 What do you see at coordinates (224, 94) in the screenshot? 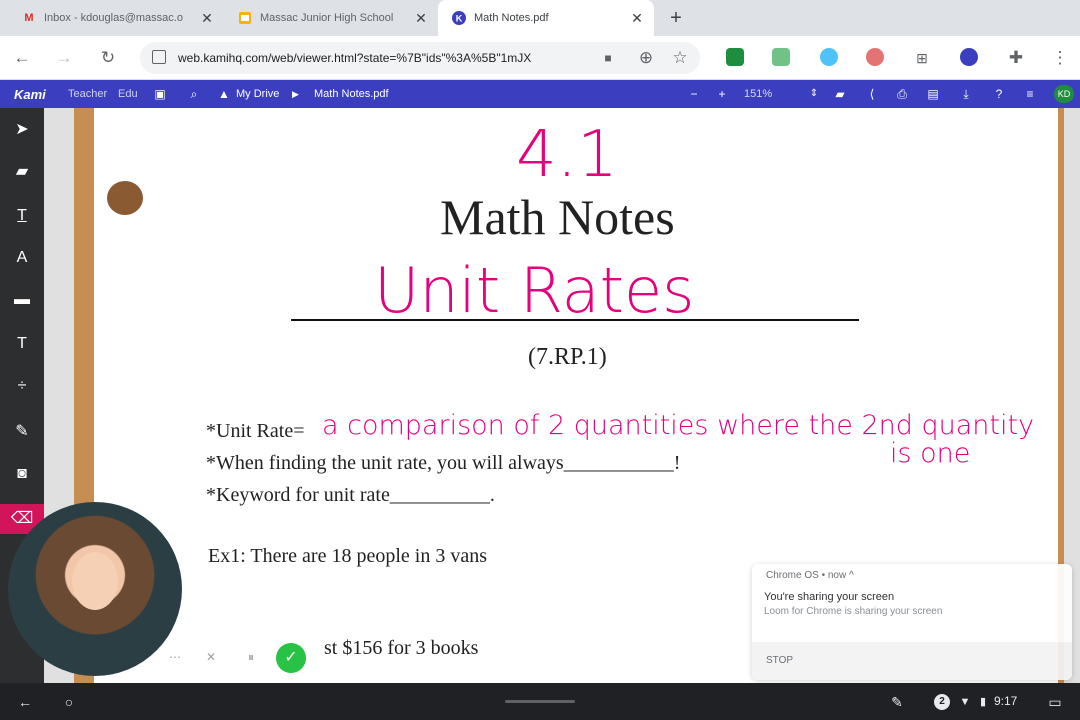
I see `drive-icon: ▲` at bounding box center [224, 94].